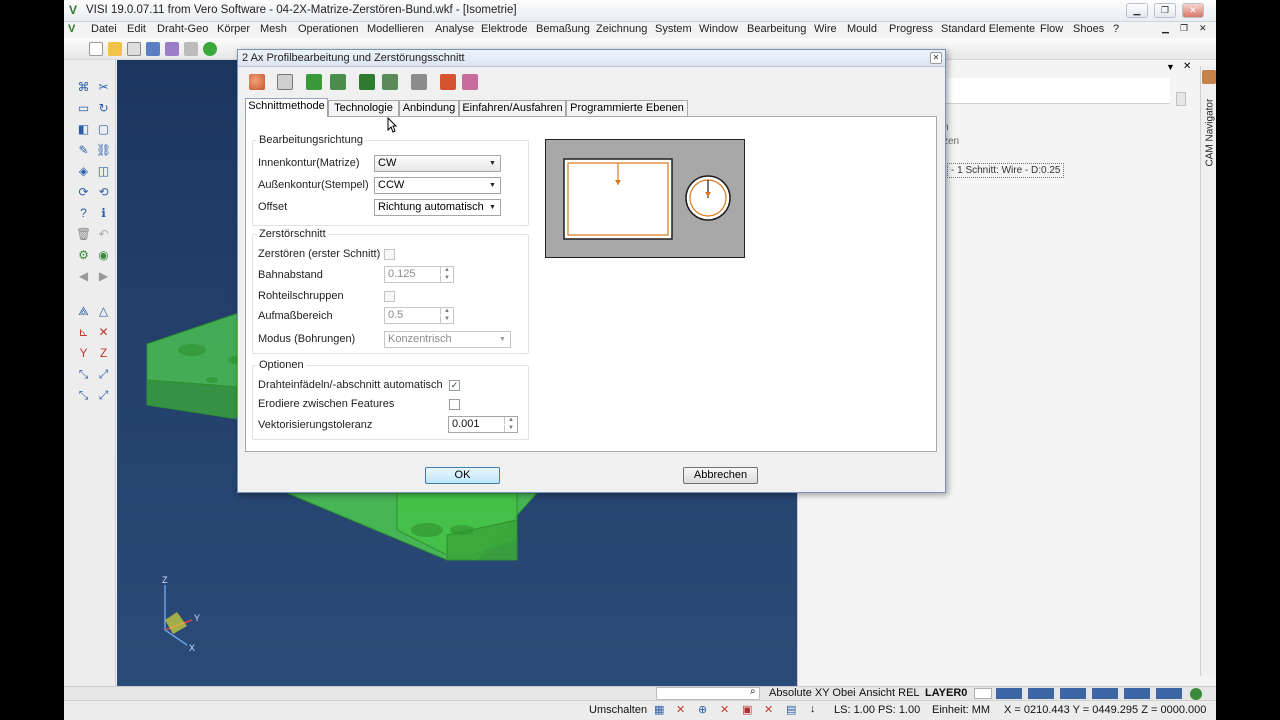  Describe the element at coordinates (429, 108) in the screenshot. I see `tab-anbindung: Anbindung` at that location.